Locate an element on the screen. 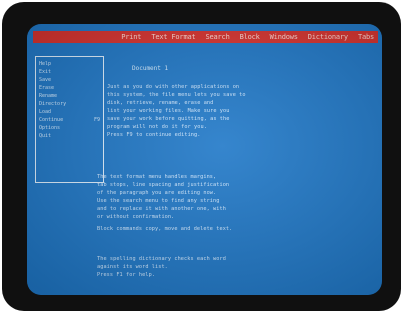 The image size is (405, 315). file-menu-item-exit: Exit is located at coordinates (69, 72).